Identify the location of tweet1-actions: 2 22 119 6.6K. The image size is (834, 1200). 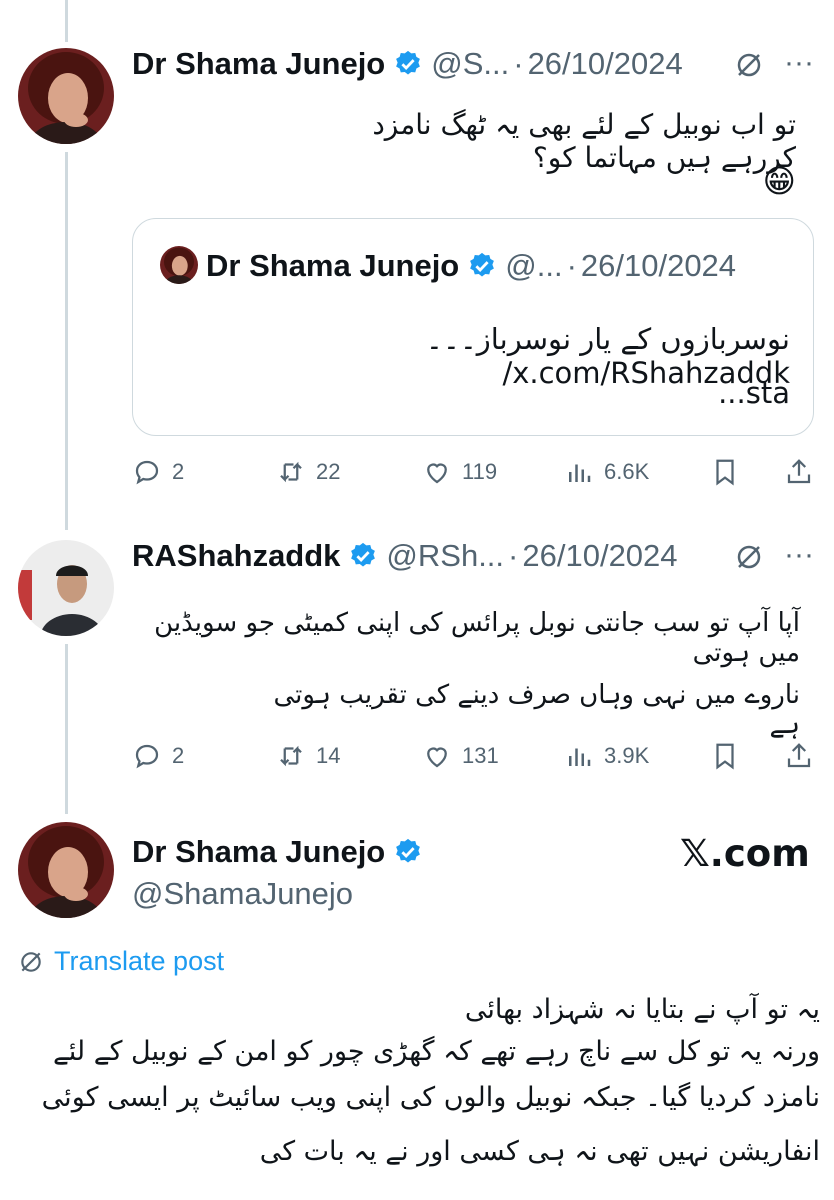
(477, 472).